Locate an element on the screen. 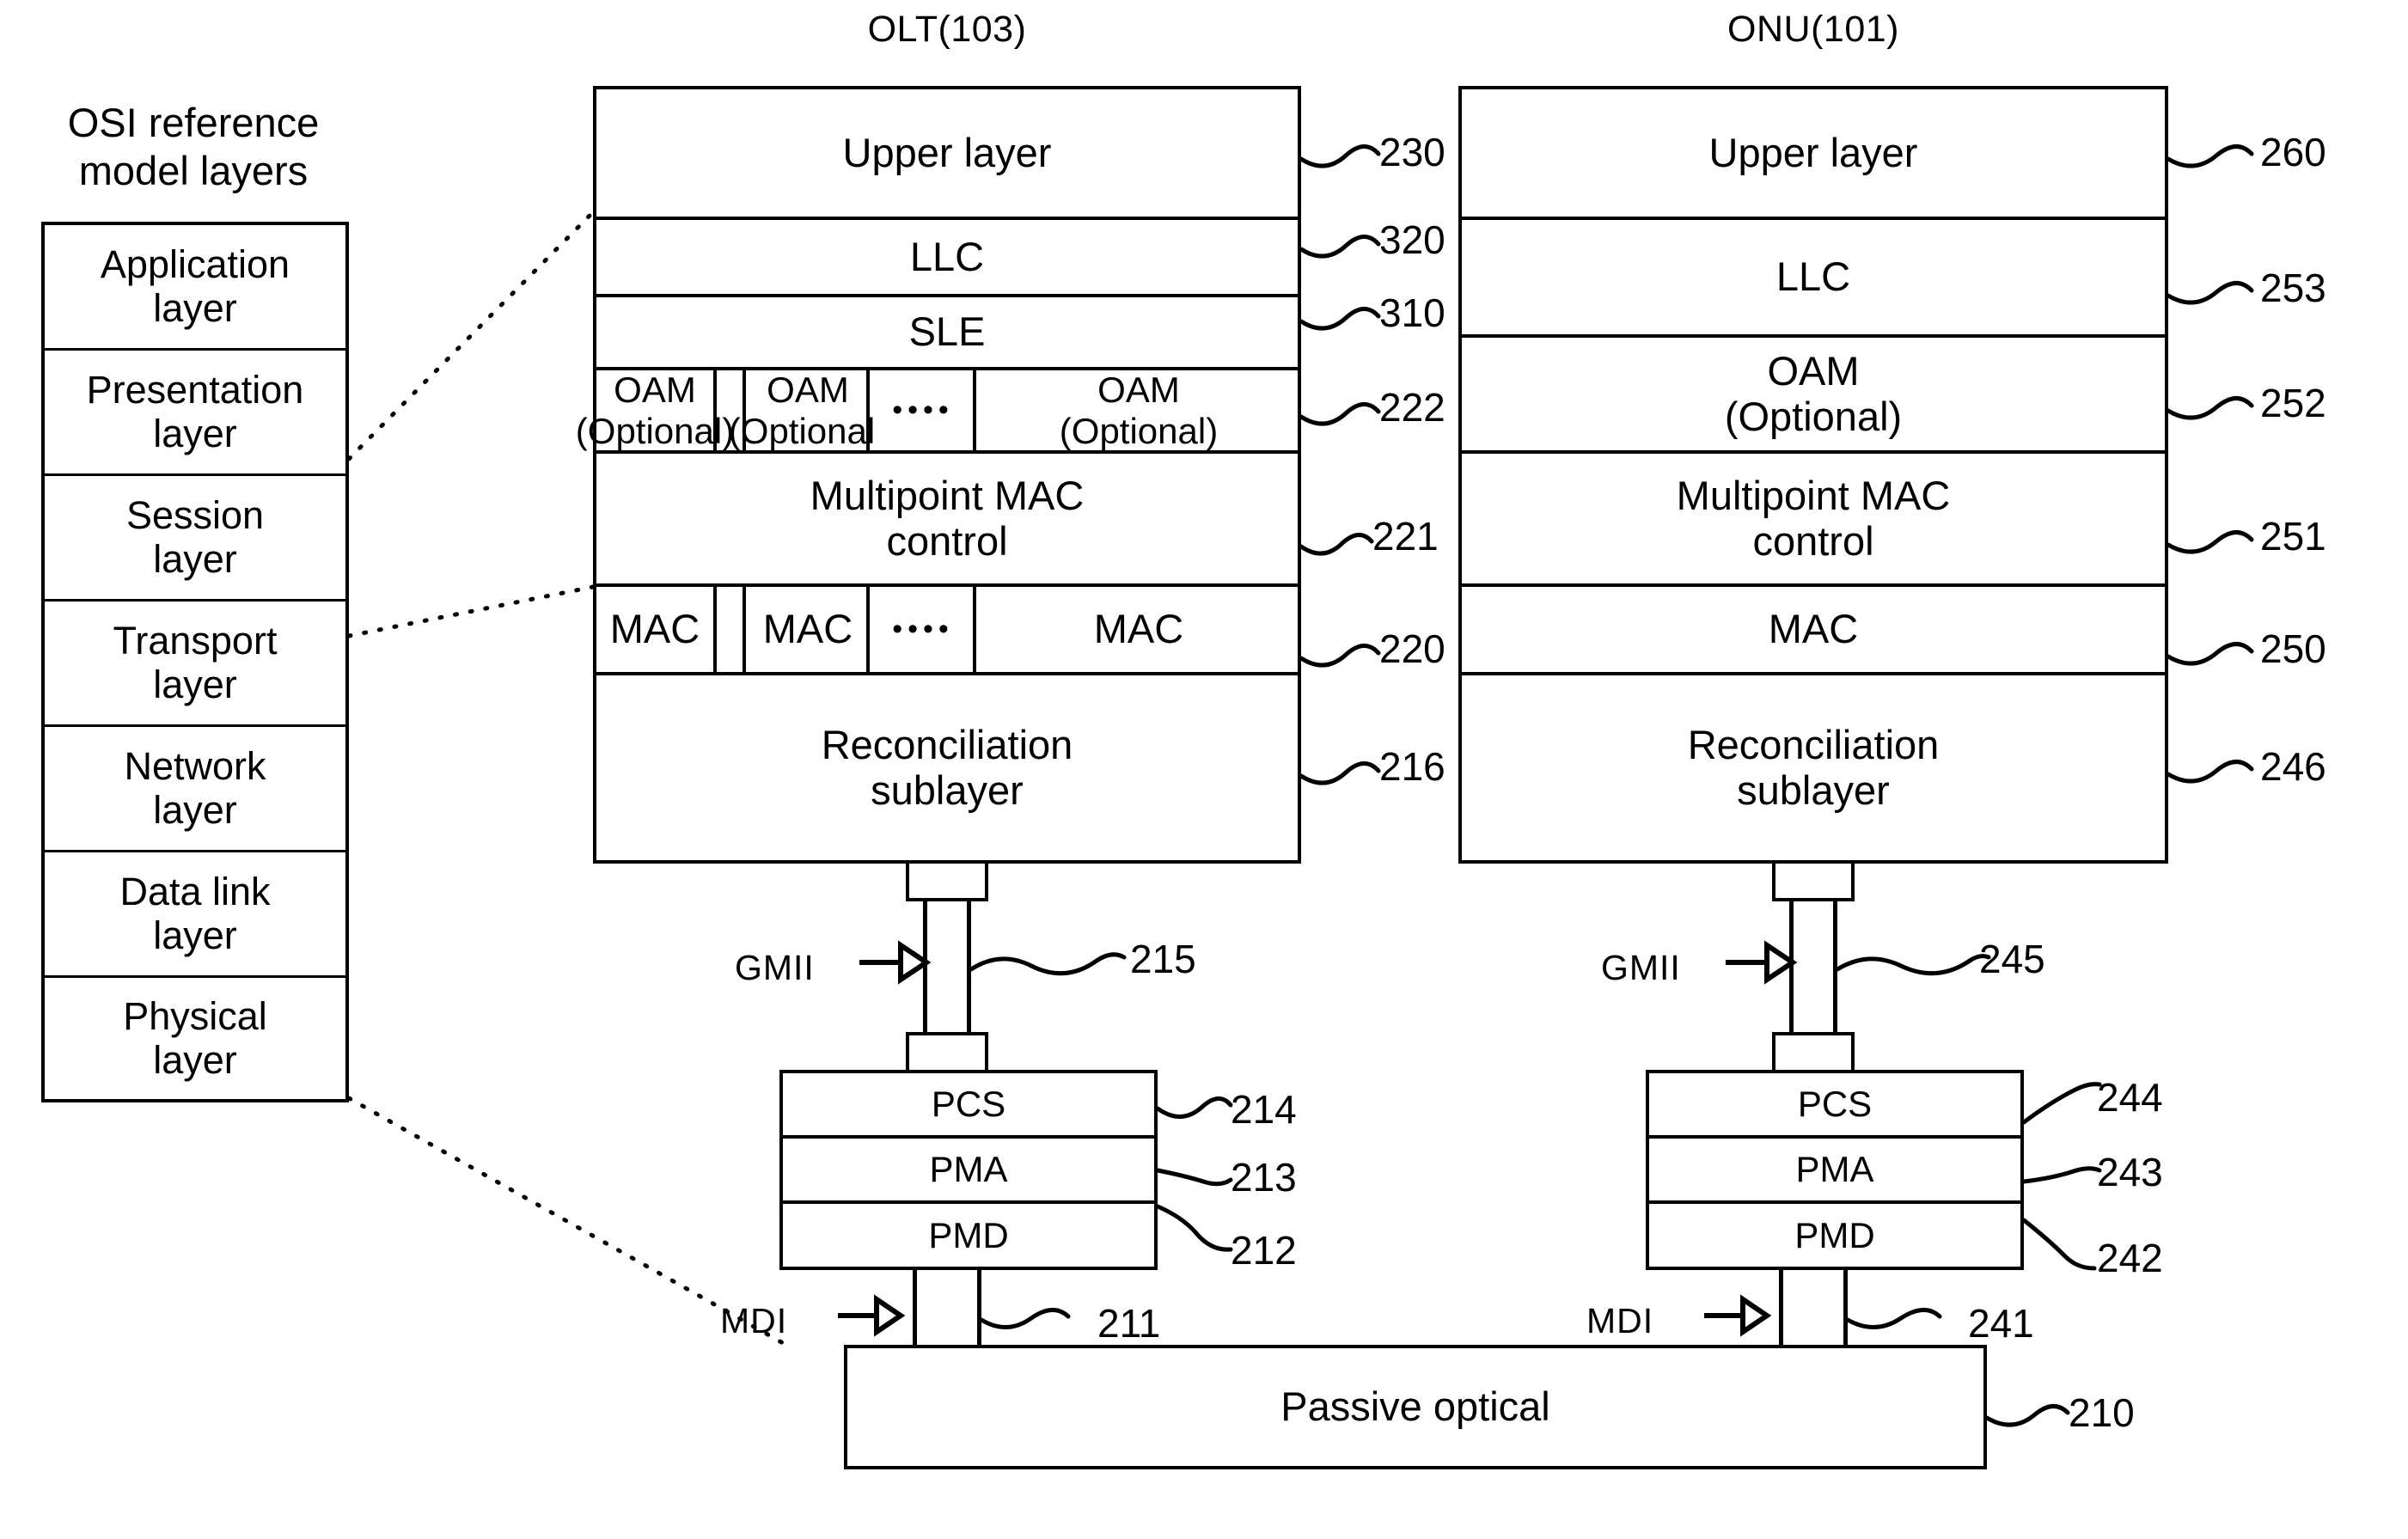  osi-layer-network-line1: Network is located at coordinates (195, 766).